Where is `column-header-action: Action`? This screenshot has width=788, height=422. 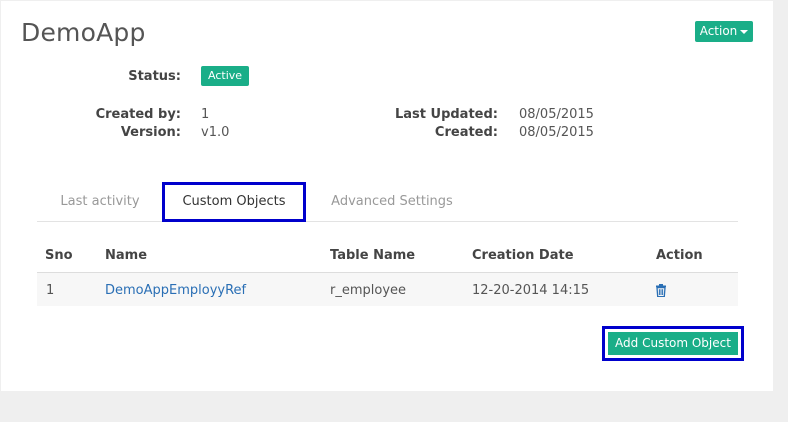 column-header-action: Action is located at coordinates (679, 255).